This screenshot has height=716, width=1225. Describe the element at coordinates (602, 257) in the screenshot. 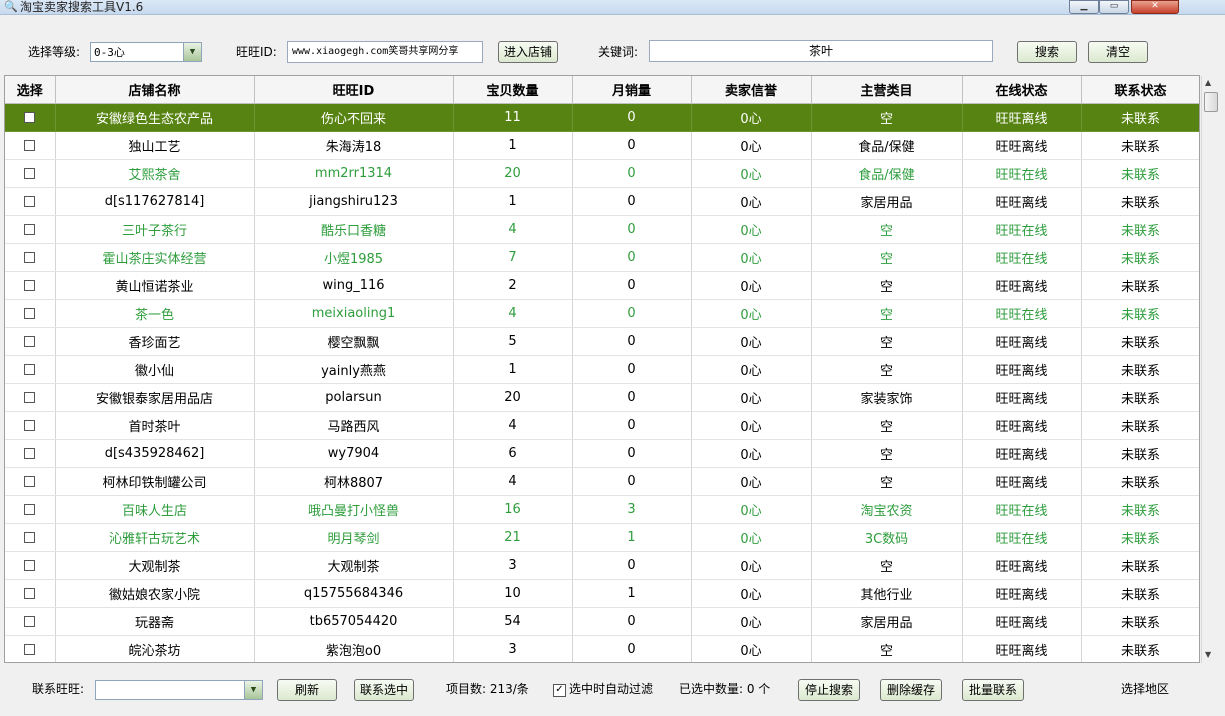

I see `table-row: 霍山茶庄实体经营 小煜1985 7 0 0心空旺旺在线 未联系` at that location.